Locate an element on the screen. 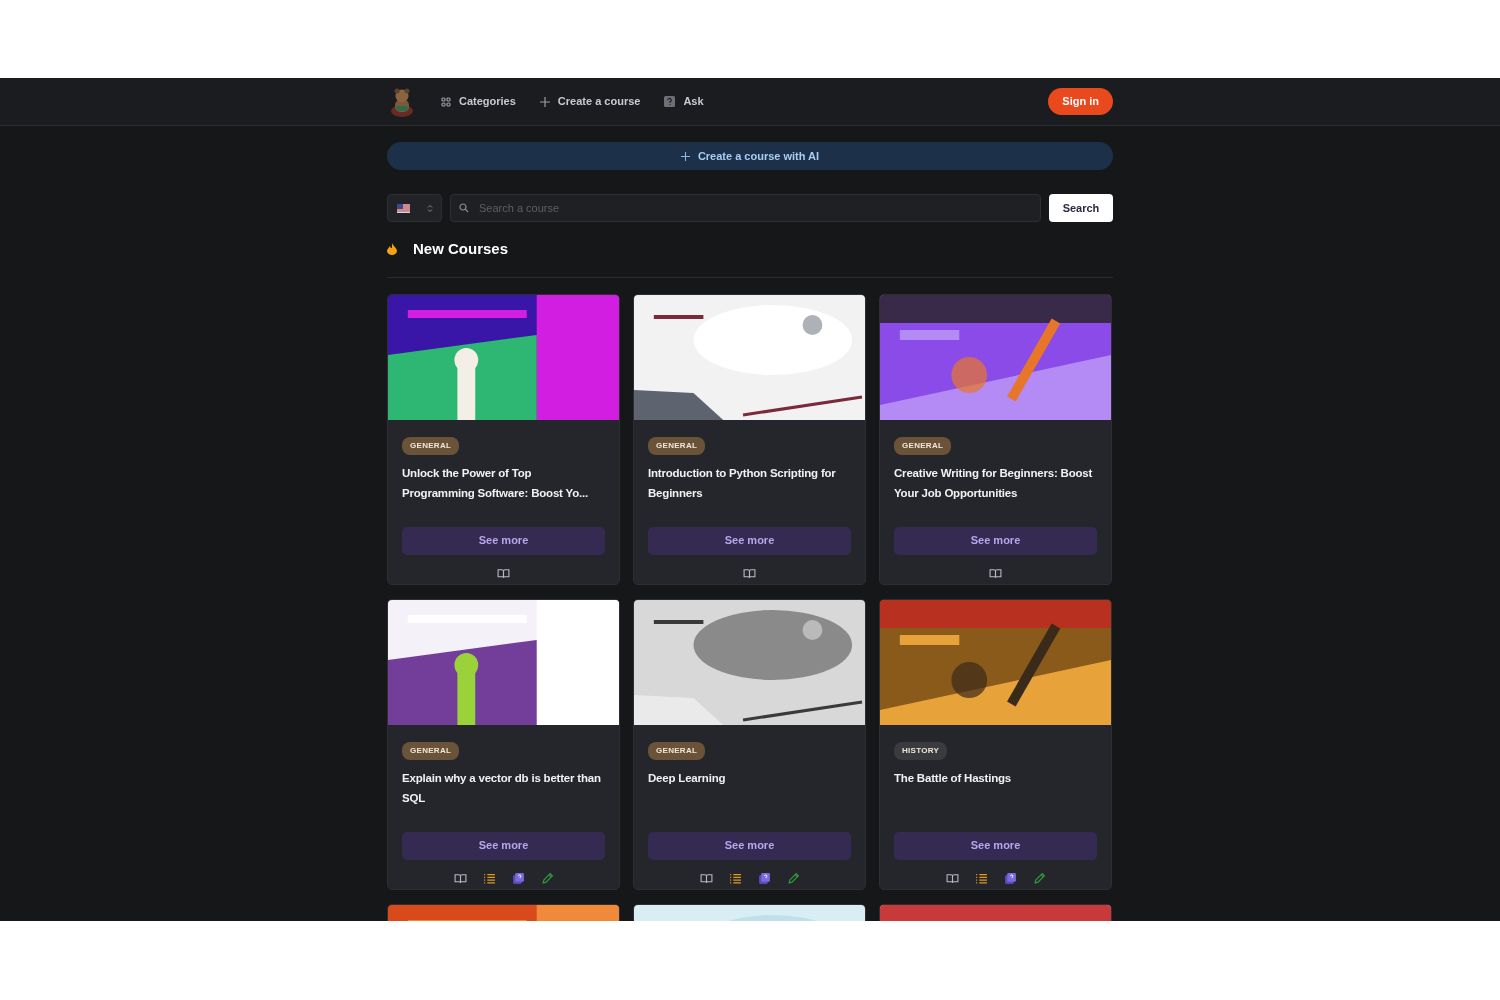 The width and height of the screenshot is (1500, 1000). chevron-icon is located at coordinates (429, 208).